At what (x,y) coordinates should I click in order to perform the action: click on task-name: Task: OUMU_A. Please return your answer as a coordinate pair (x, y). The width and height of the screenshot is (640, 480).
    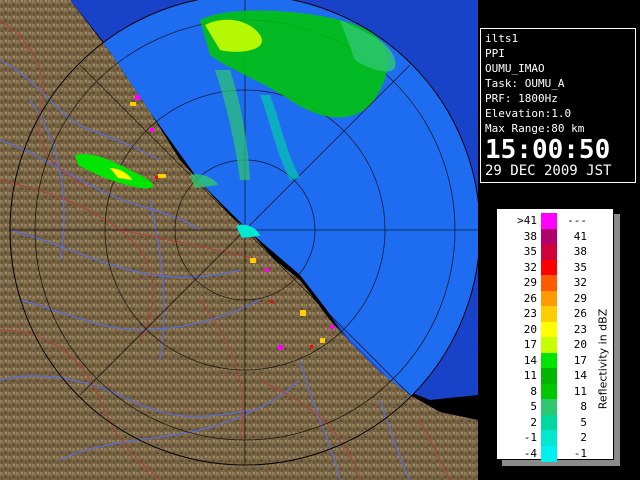
    Looking at the image, I should click on (525, 83).